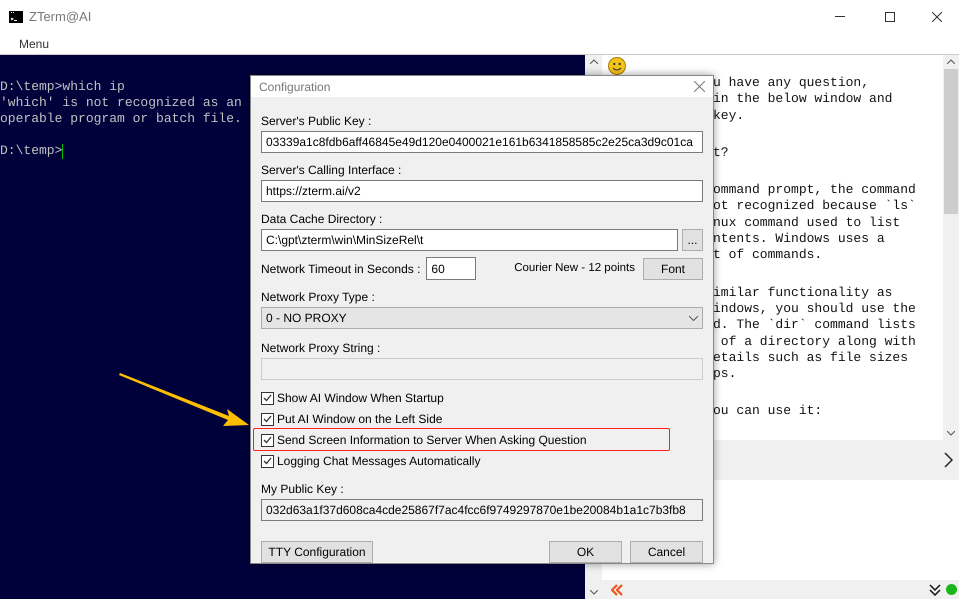  Describe the element at coordinates (951, 141) in the screenshot. I see `scroll-thumb` at that location.